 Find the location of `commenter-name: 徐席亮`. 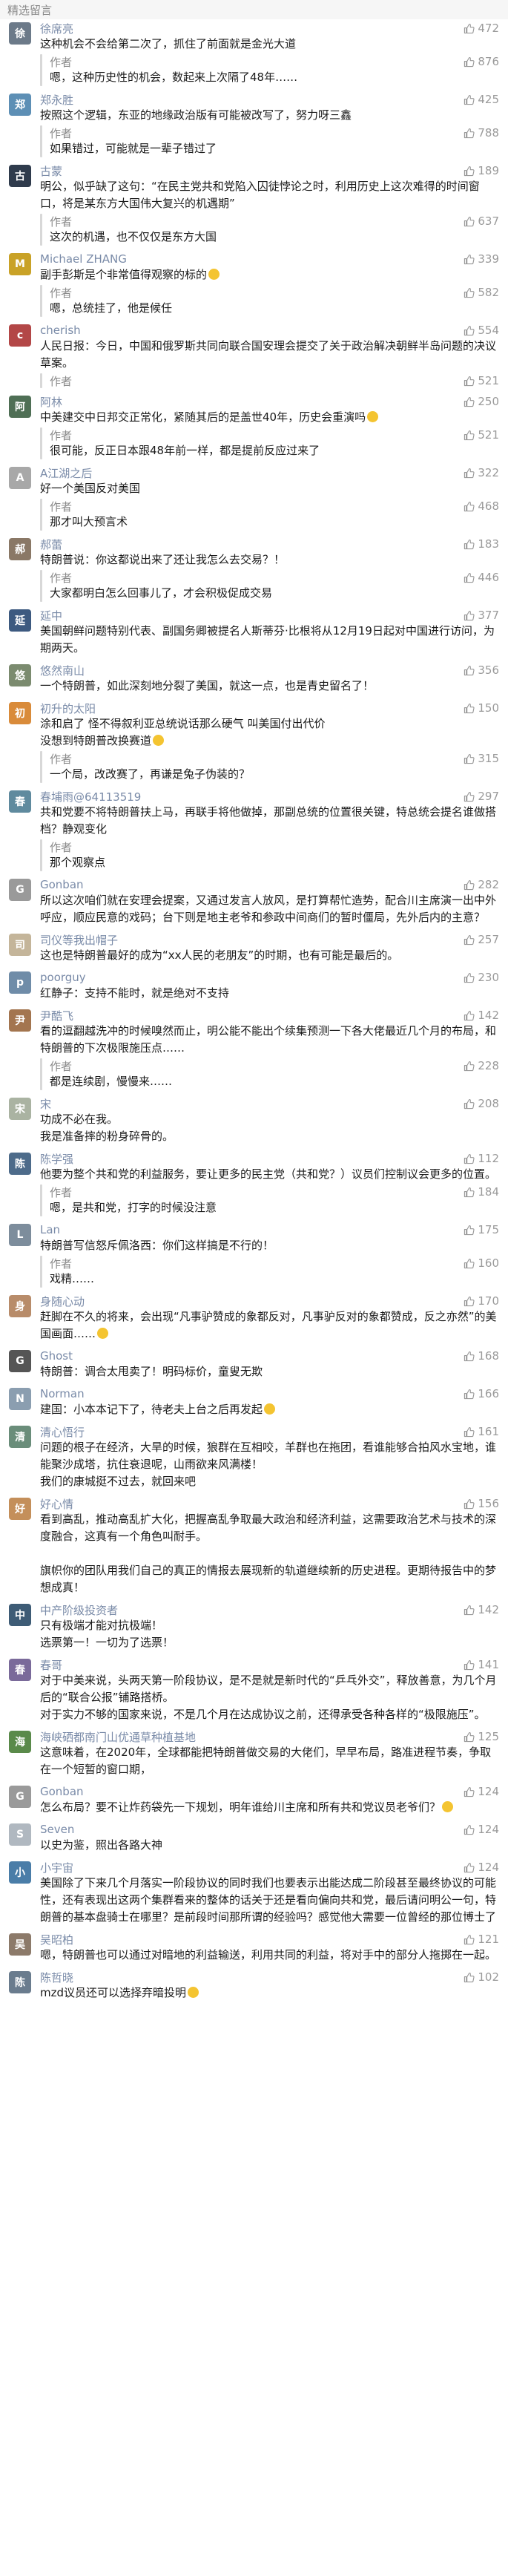

commenter-name: 徐席亮 is located at coordinates (56, 28).